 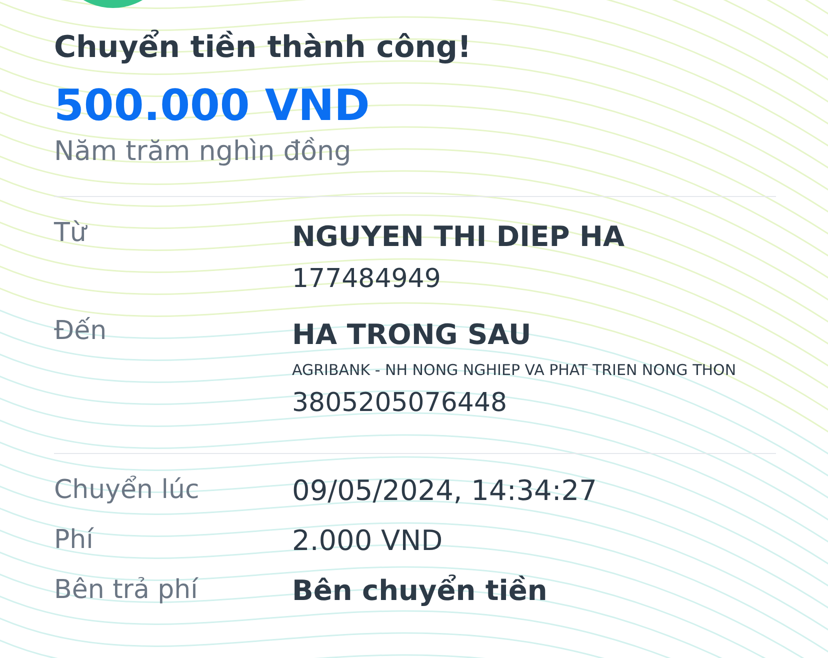 What do you see at coordinates (127, 490) in the screenshot?
I see `row-label: Chuyển lúc` at bounding box center [127, 490].